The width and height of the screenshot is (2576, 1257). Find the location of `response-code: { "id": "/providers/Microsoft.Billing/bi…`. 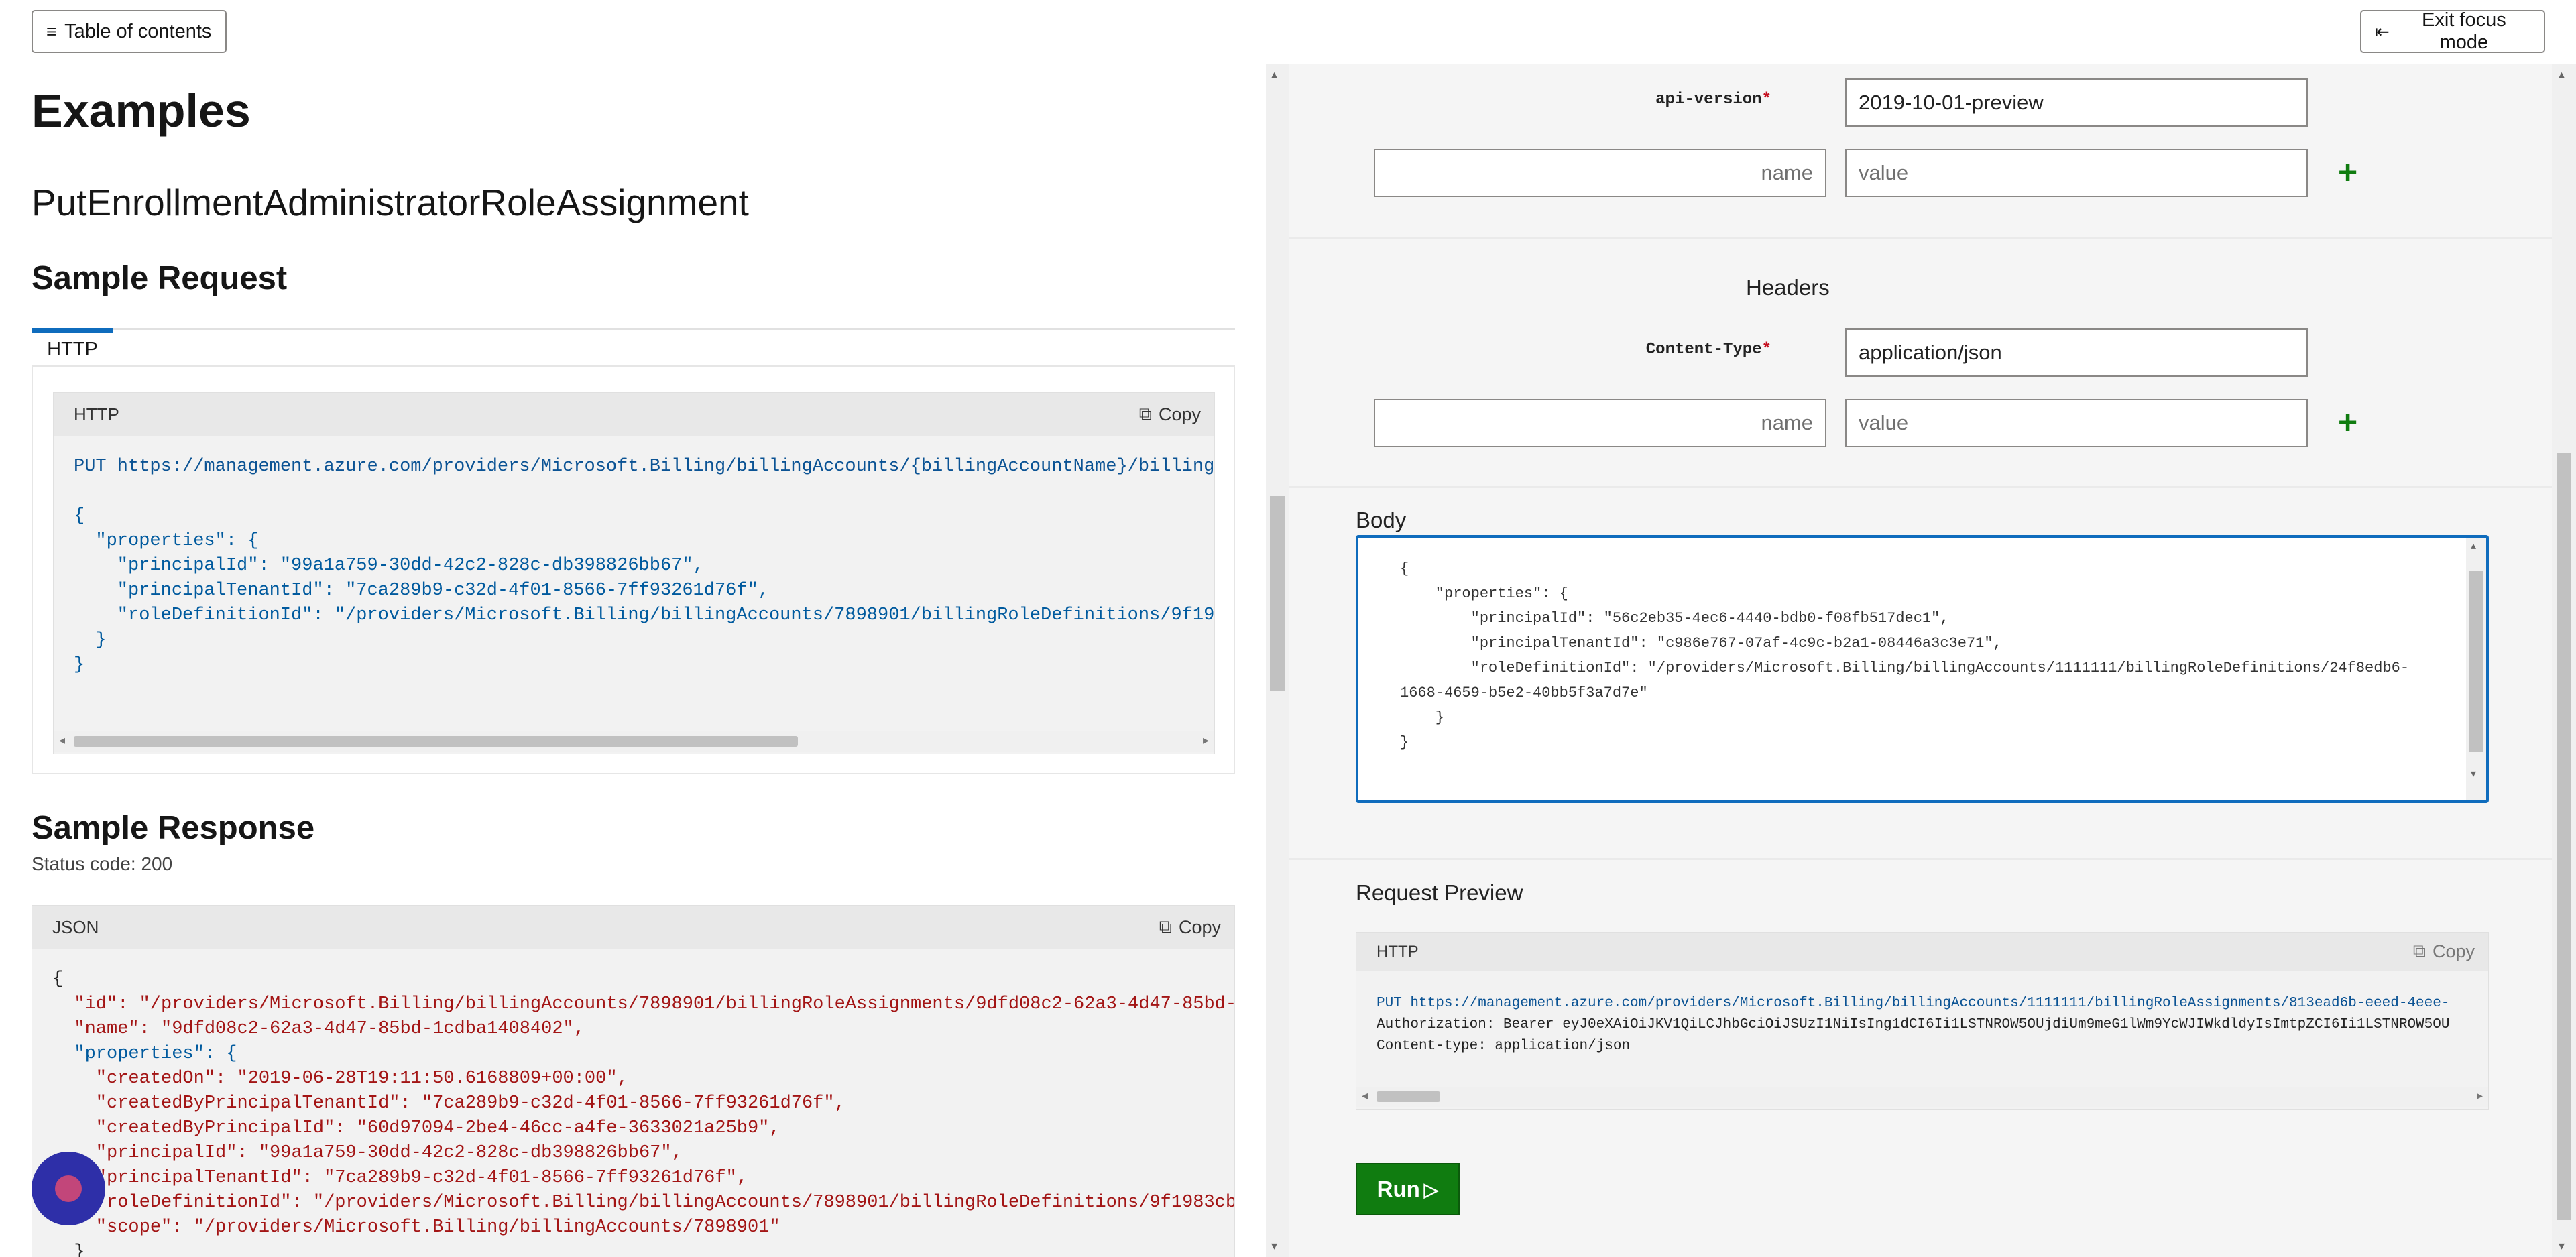

response-code: { "id": "/providers/Microsoft.Billing/bi… is located at coordinates (643, 1112).